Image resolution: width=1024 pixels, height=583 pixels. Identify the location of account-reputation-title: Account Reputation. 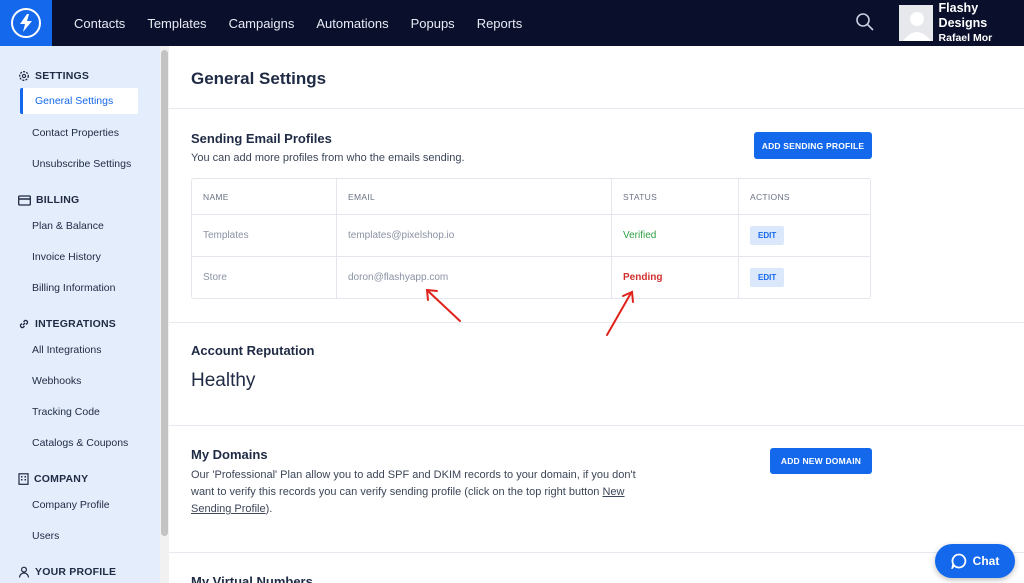
(253, 350).